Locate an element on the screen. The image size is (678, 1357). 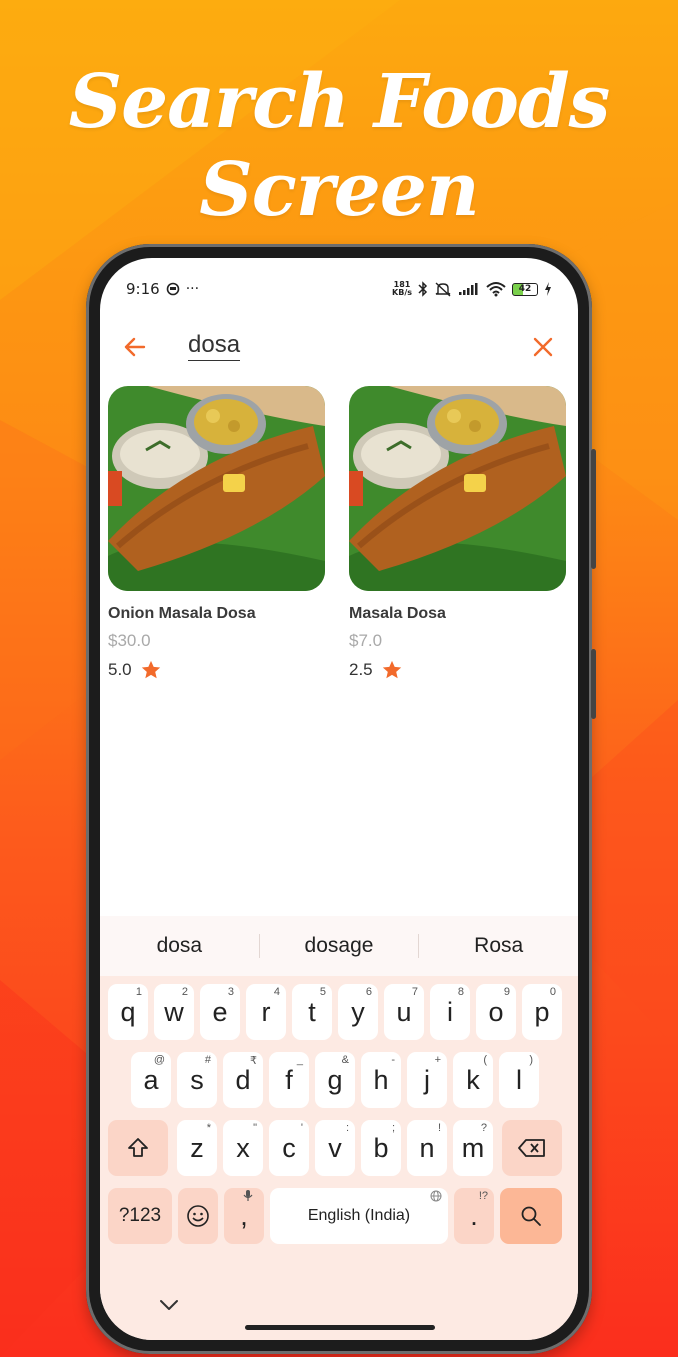
back-arrow-icon is located at coordinates (135, 347).